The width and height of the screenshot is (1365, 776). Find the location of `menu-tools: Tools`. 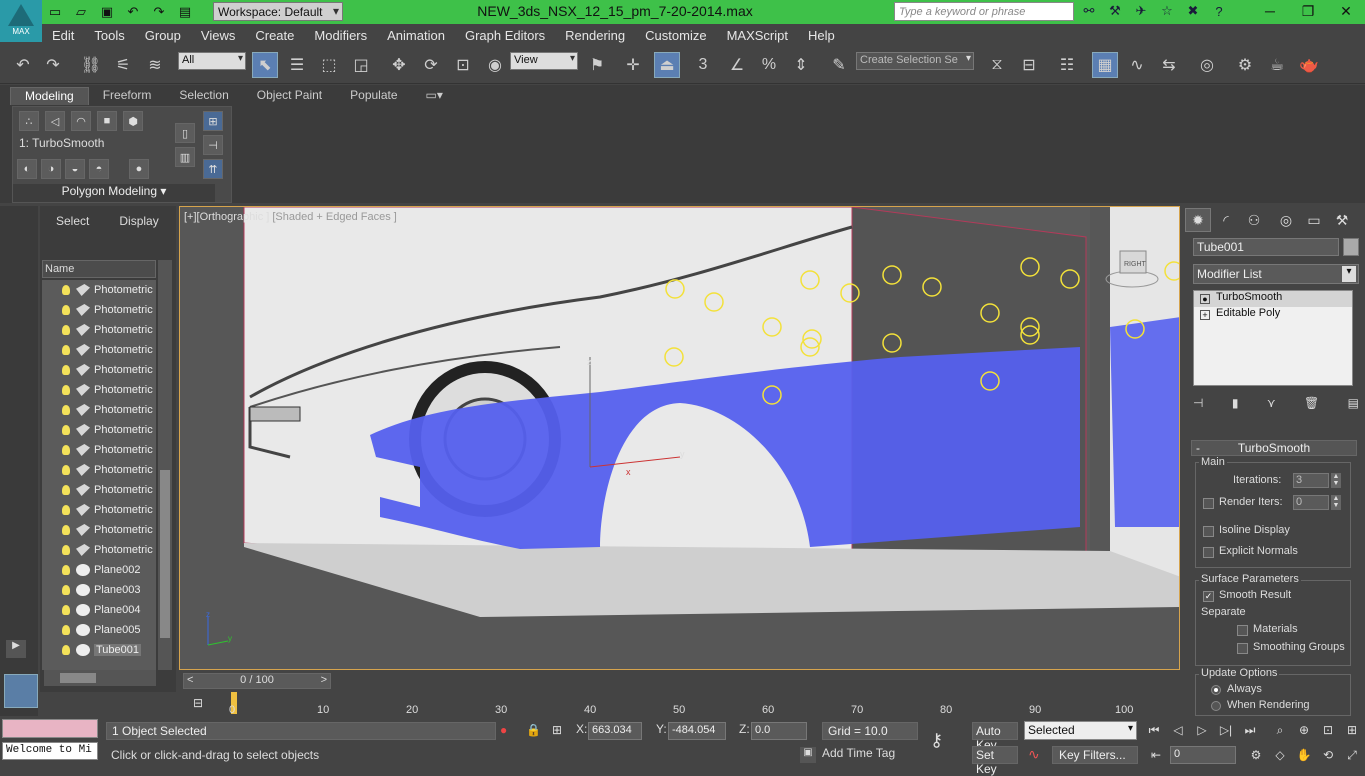

menu-tools: Tools is located at coordinates (109, 35).